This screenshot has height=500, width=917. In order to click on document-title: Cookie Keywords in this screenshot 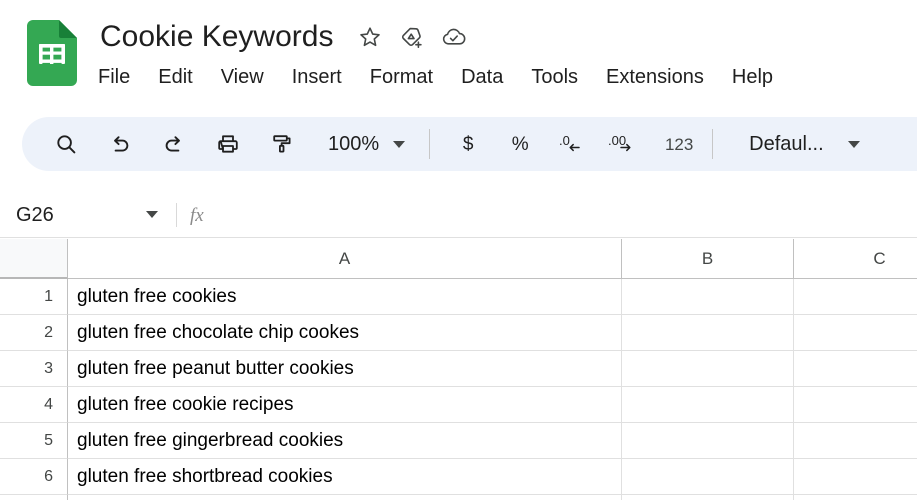, I will do `click(216, 37)`.